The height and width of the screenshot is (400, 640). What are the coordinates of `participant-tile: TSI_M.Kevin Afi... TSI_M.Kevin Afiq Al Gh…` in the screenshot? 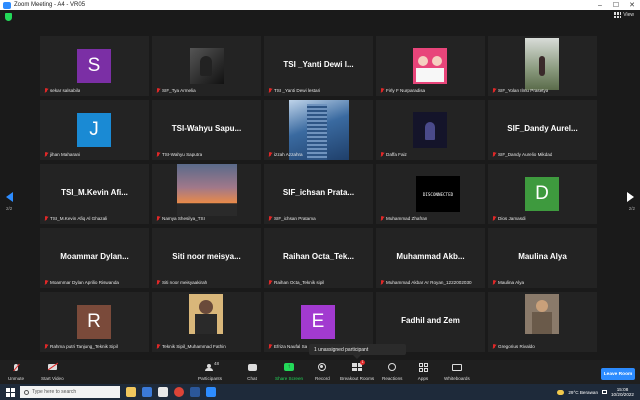 It's located at (94, 194).